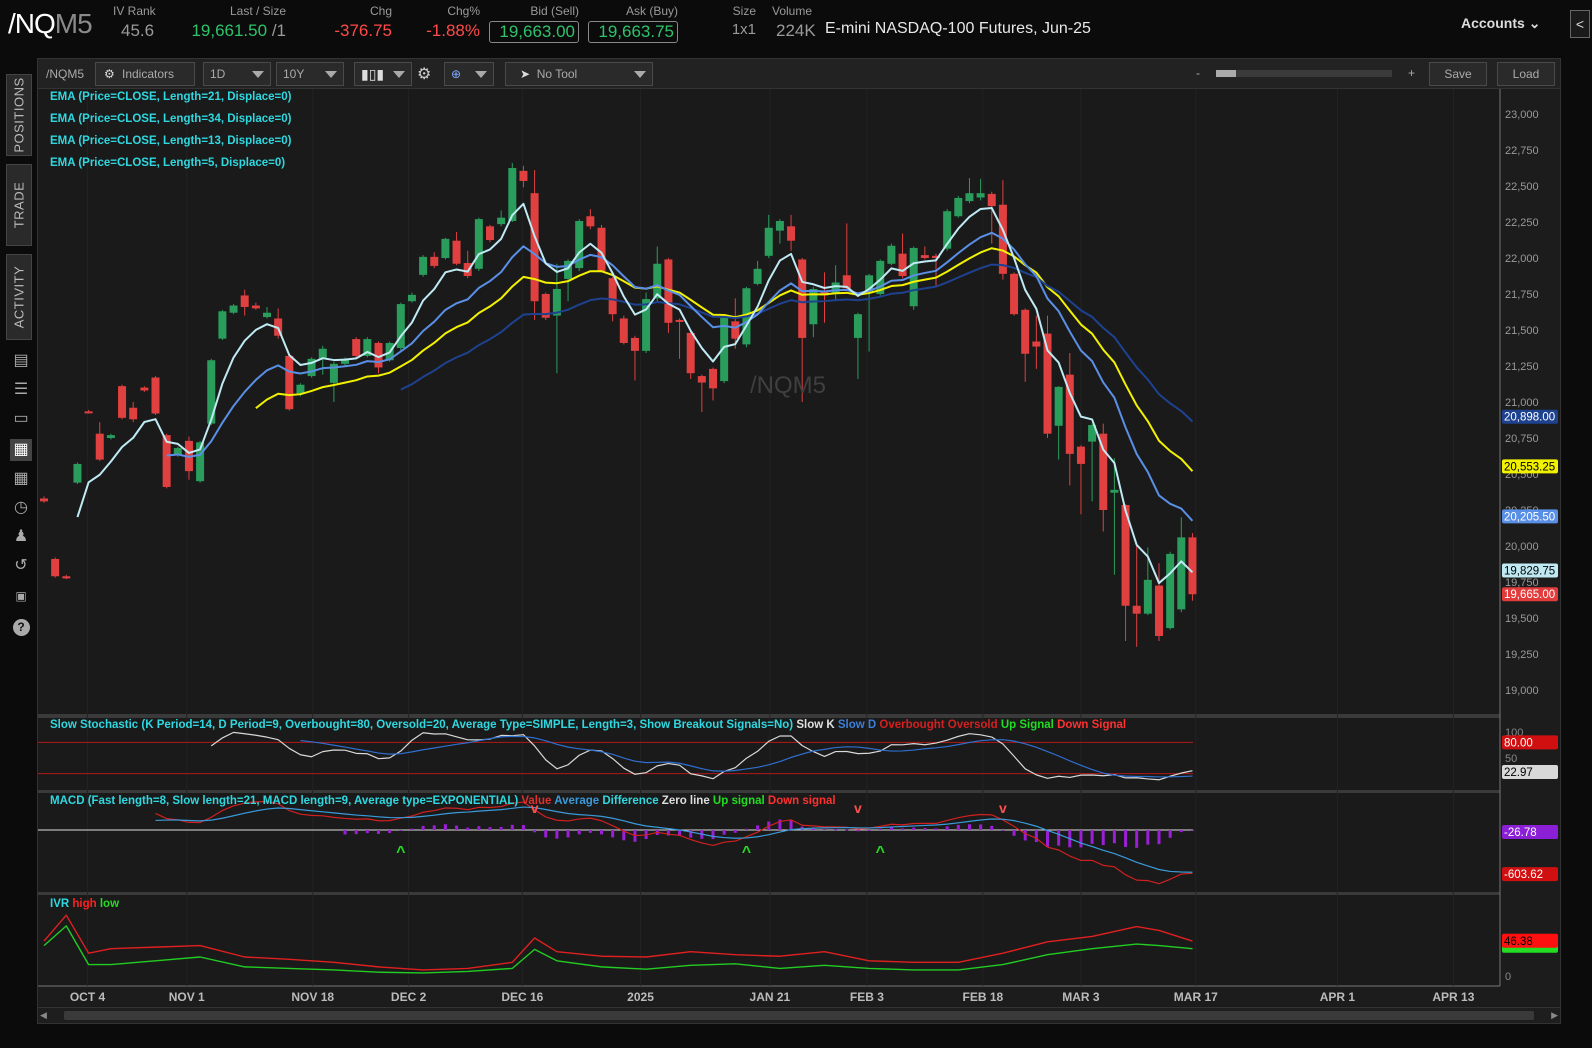 The width and height of the screenshot is (1592, 1048). Describe the element at coordinates (1511, 759) in the screenshot. I see `stoch-axis-50: 50` at that location.